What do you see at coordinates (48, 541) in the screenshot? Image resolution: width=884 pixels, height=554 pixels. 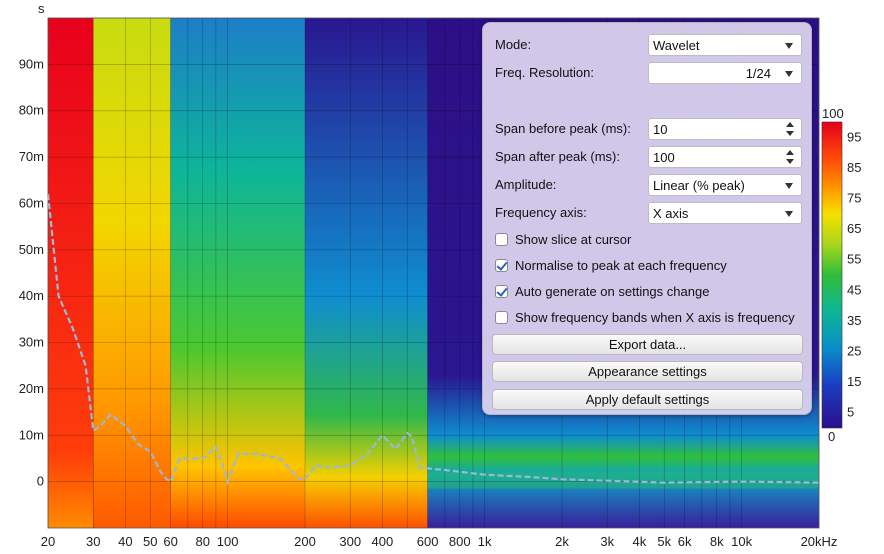 I see `x-tick-label: 20` at bounding box center [48, 541].